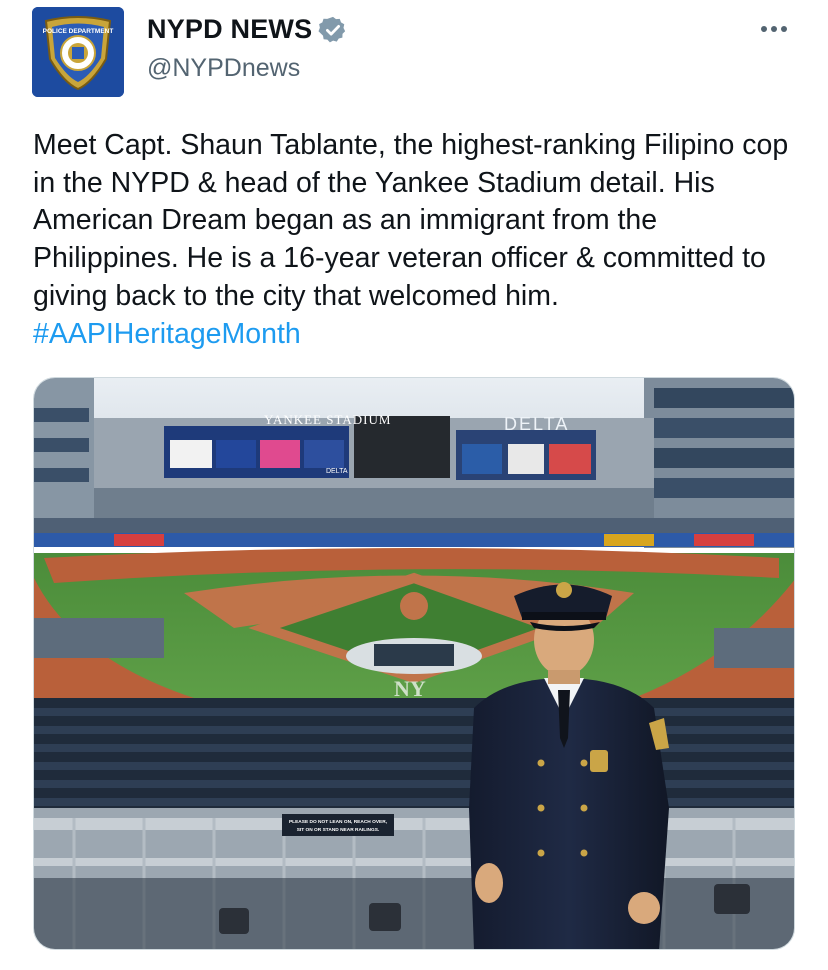  Describe the element at coordinates (410, 688) in the screenshot. I see `svg-text: NY` at that location.